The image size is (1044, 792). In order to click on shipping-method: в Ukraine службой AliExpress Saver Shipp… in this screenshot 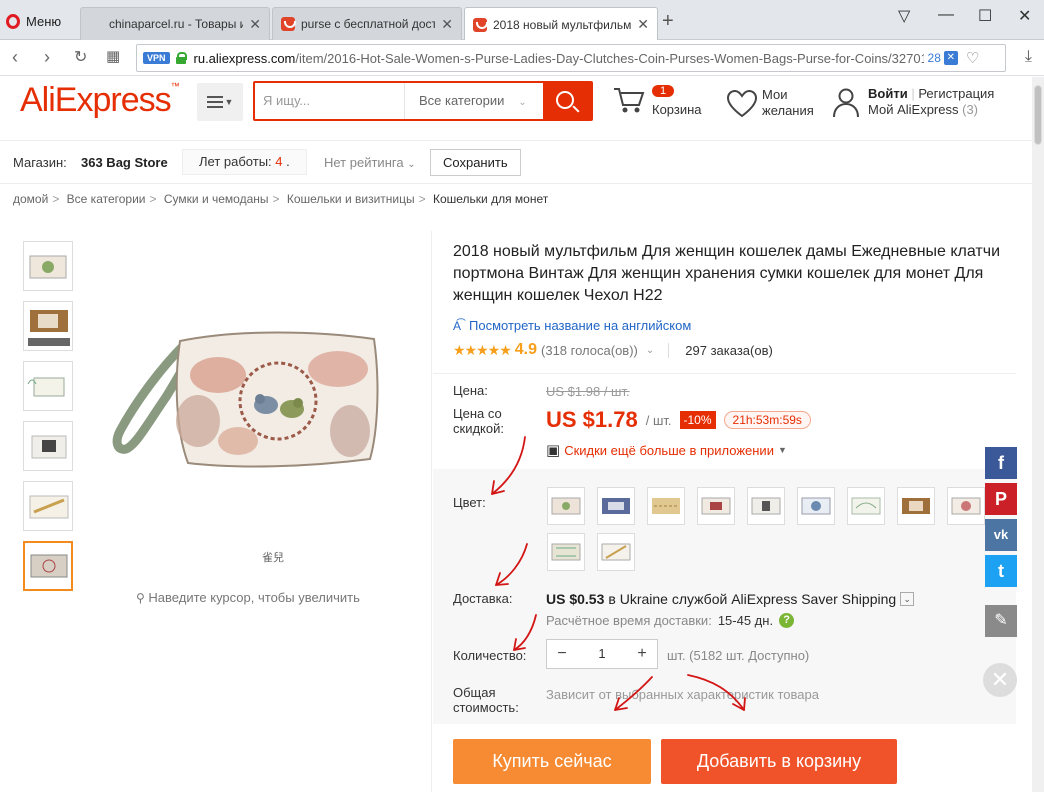, I will do `click(752, 599)`.